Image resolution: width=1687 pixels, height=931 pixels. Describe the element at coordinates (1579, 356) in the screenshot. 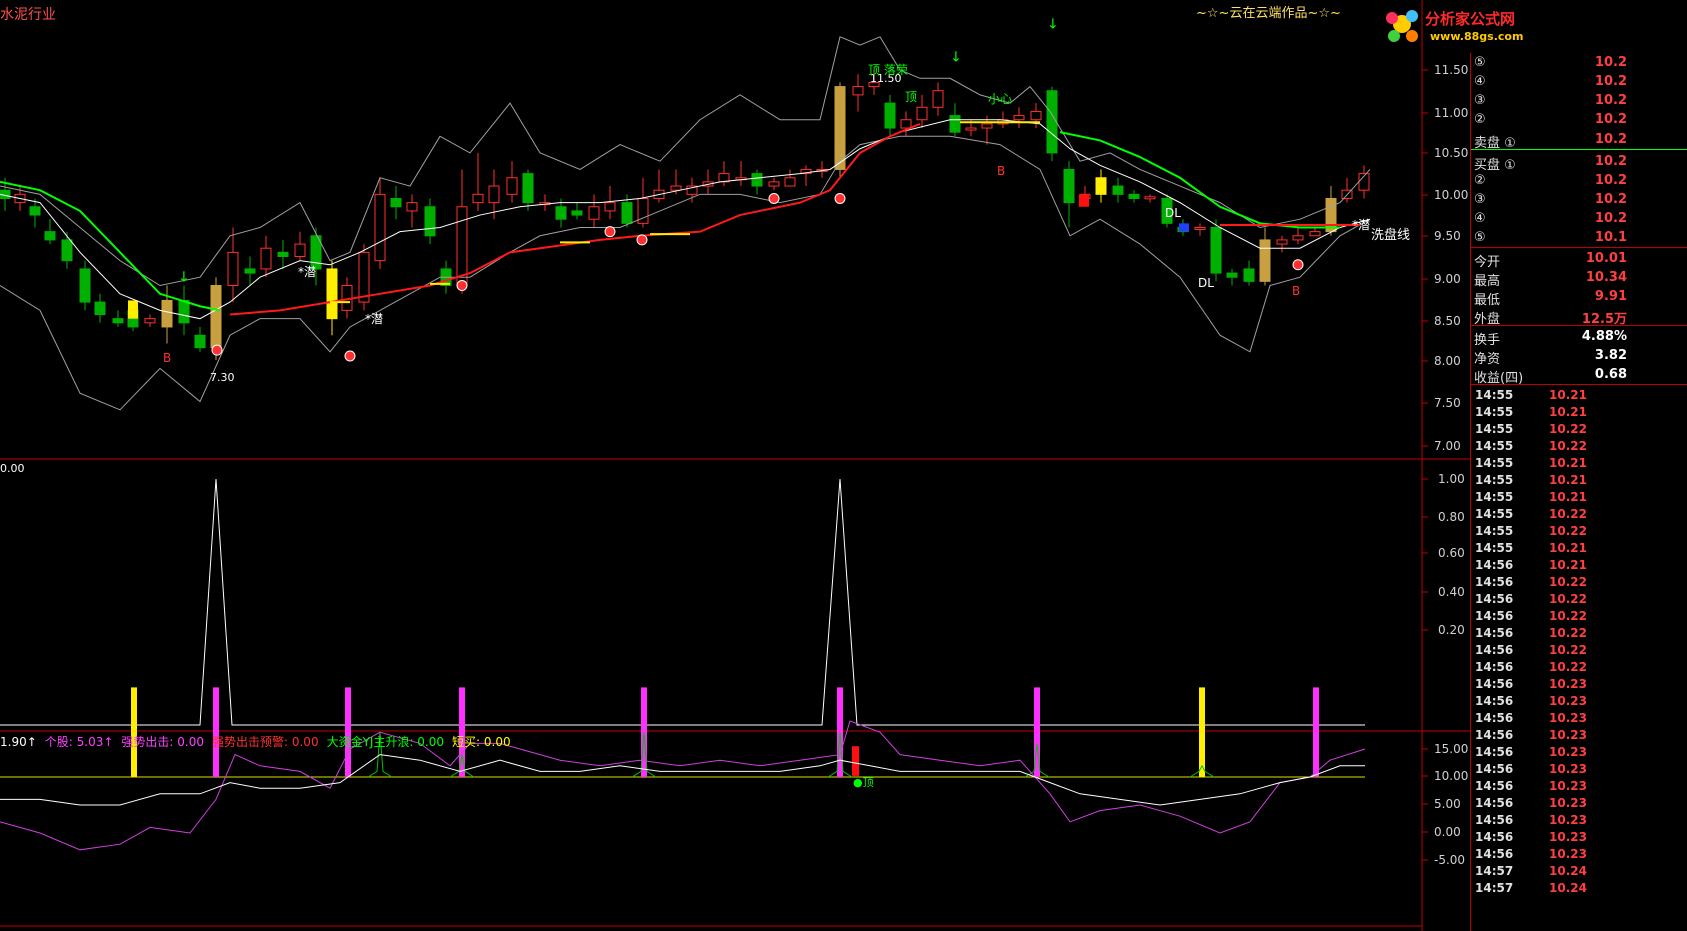

I see `stat-row: 净资 3.82` at that location.